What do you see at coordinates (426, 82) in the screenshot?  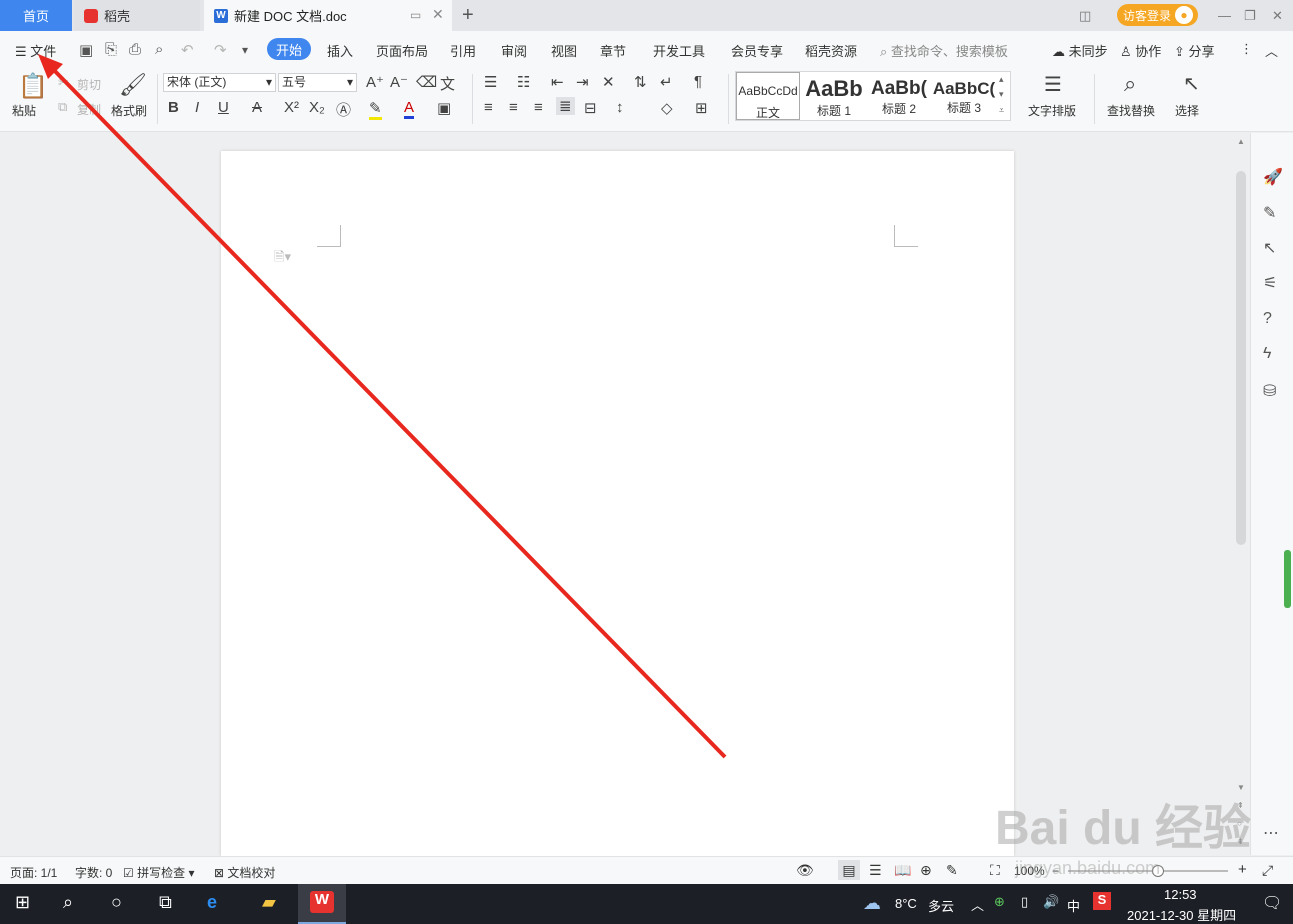 I see `clear-format-icon: ⌫` at bounding box center [426, 82].